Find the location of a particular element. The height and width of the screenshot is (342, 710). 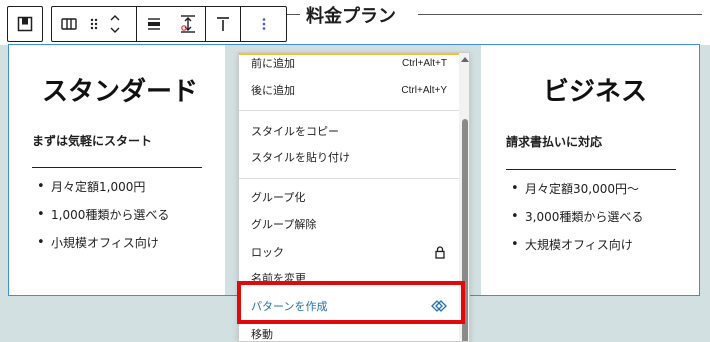

menu-item-label: スタイルをコピー is located at coordinates (295, 131).